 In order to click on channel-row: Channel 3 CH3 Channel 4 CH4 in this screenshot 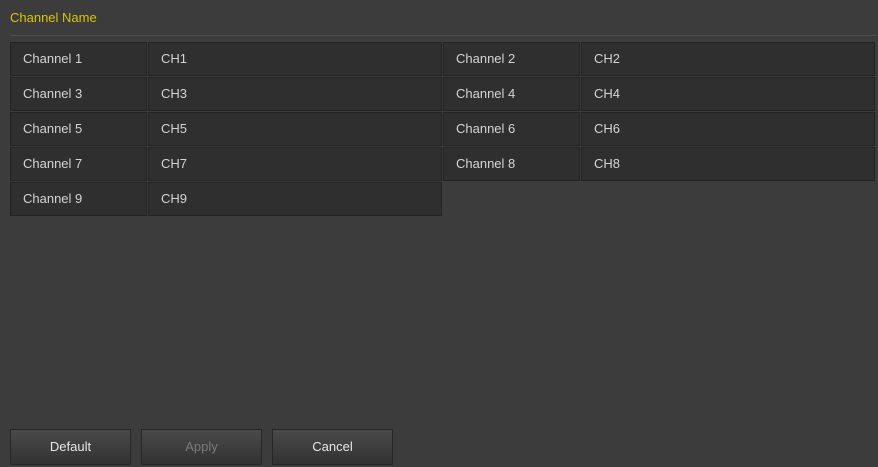, I will do `click(443, 94)`.